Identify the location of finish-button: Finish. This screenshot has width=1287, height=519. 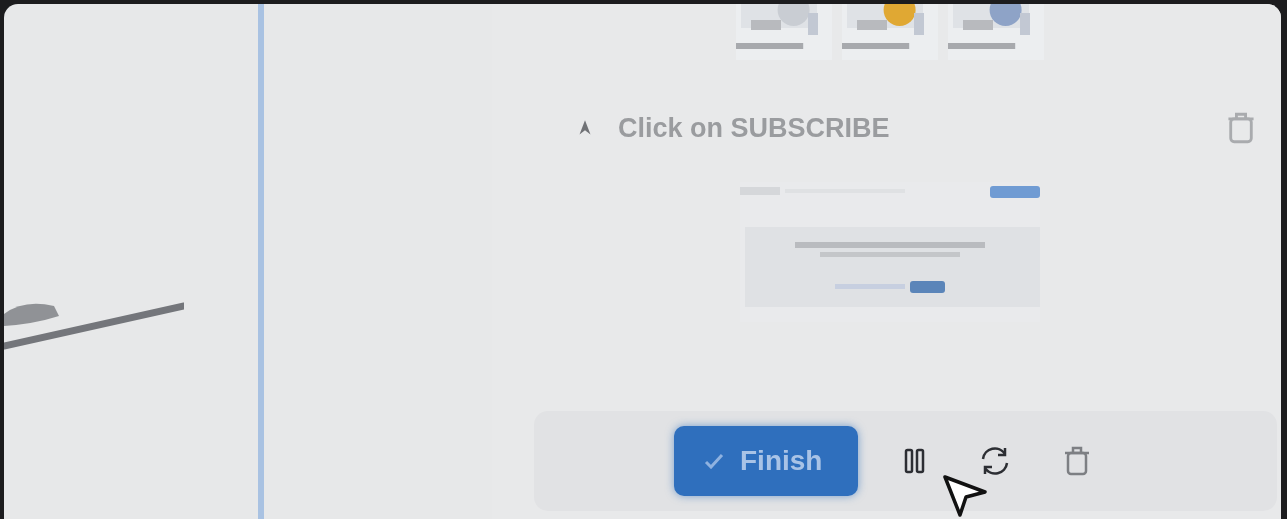
(766, 461).